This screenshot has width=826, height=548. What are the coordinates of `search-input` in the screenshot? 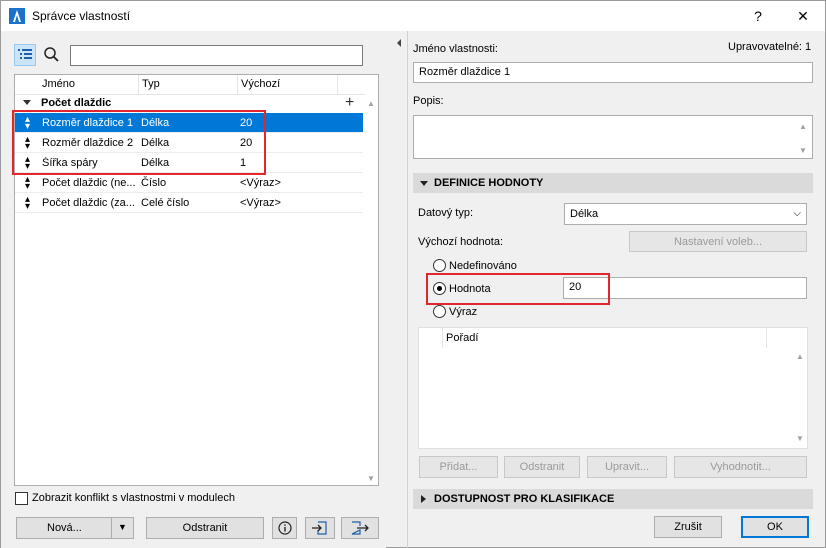 It's located at (216, 55).